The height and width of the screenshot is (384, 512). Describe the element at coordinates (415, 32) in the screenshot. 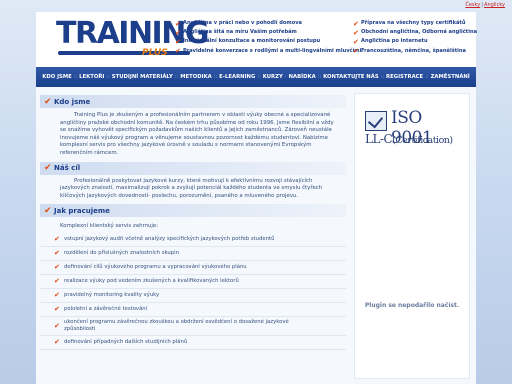

I see `feature-item: ✔ Obchodní angličtina, Odborná angličtina` at that location.